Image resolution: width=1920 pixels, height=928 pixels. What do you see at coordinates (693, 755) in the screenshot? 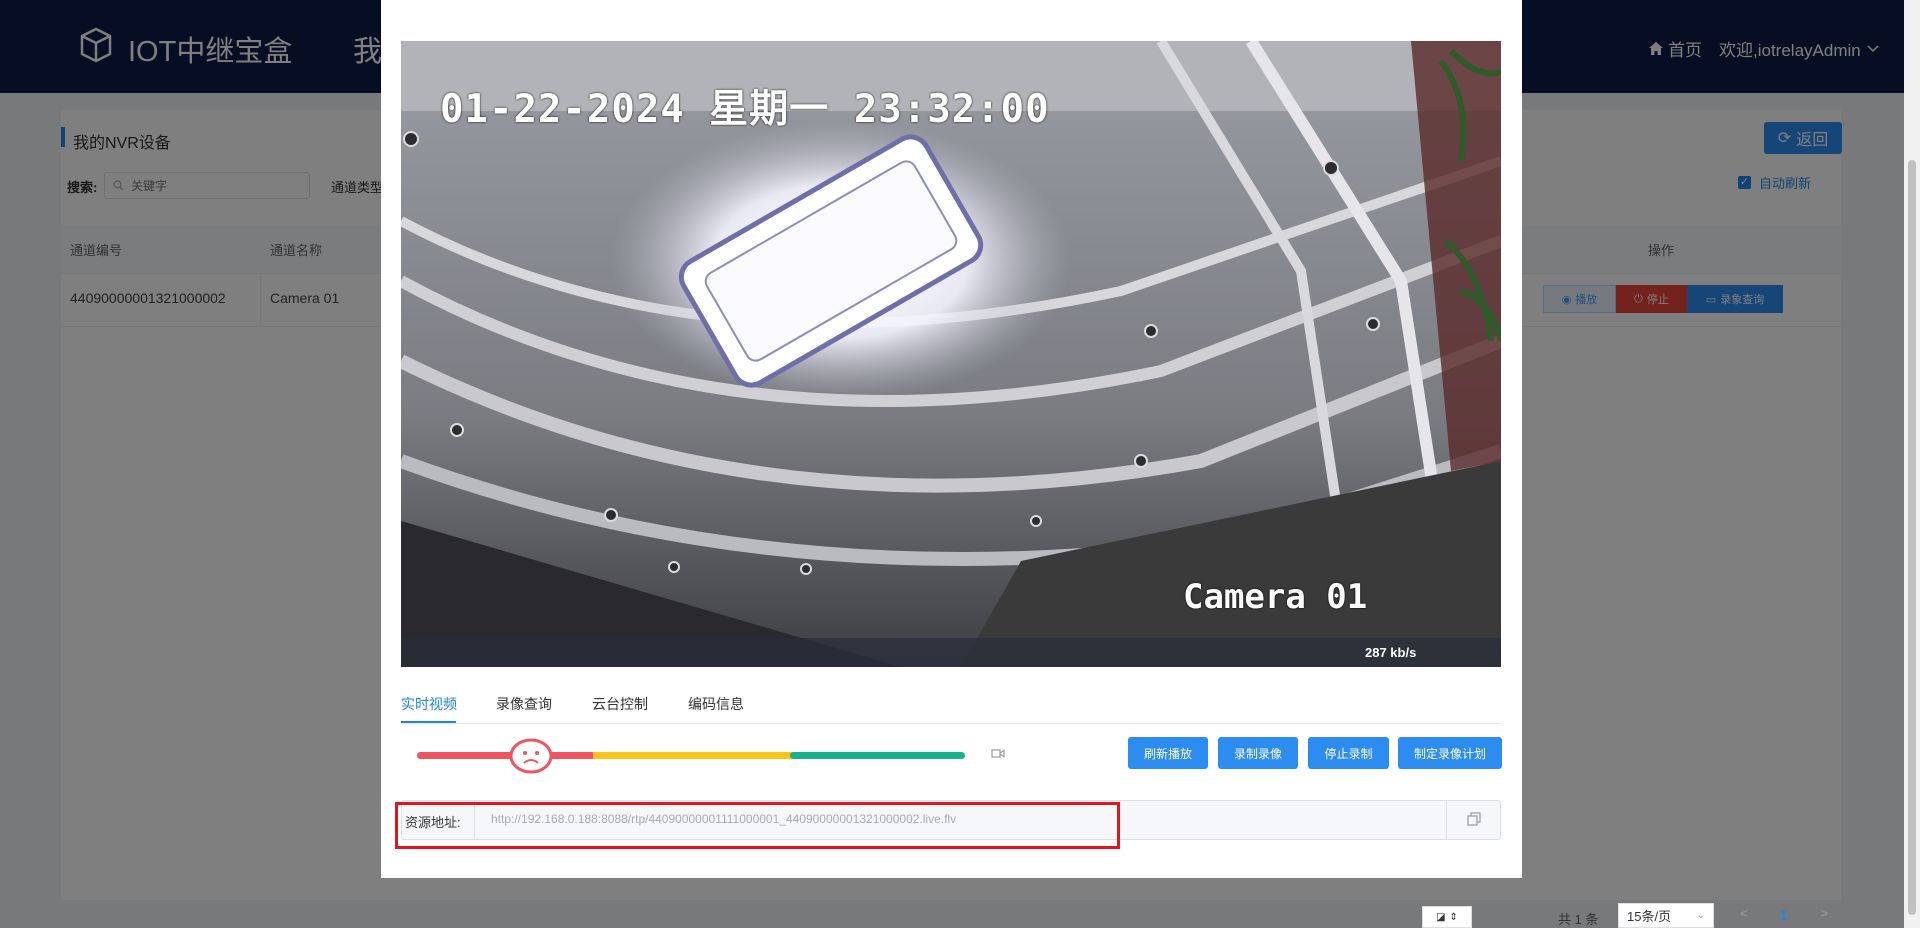
I see `signal-meter-yellow` at bounding box center [693, 755].